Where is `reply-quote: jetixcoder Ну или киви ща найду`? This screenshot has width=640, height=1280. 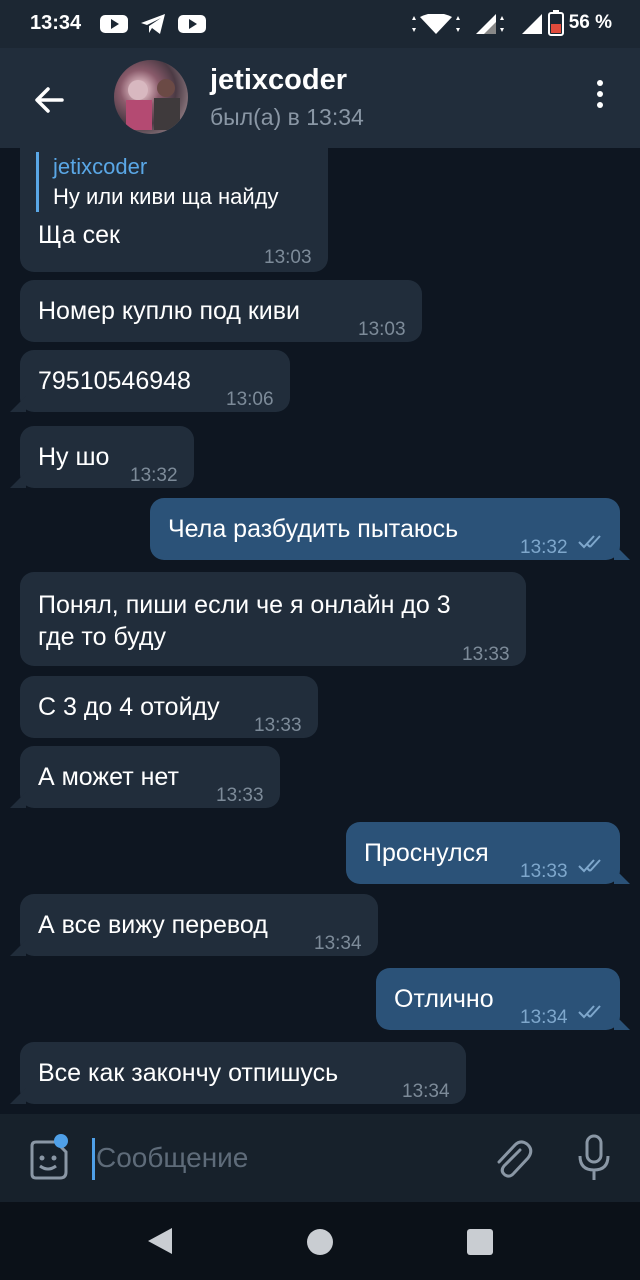 reply-quote: jetixcoder Ну или киви ща найду is located at coordinates (157, 182).